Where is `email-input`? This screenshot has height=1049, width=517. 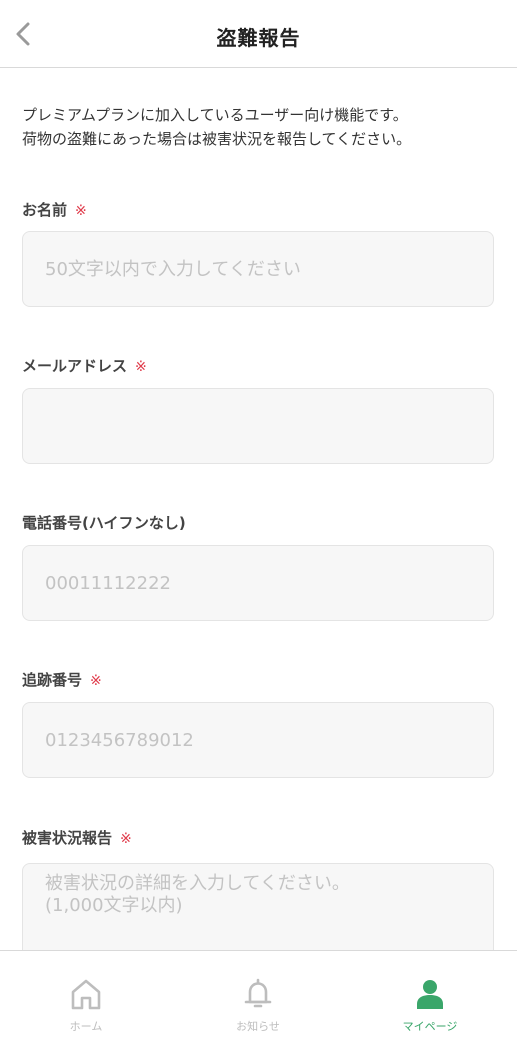
email-input is located at coordinates (258, 426).